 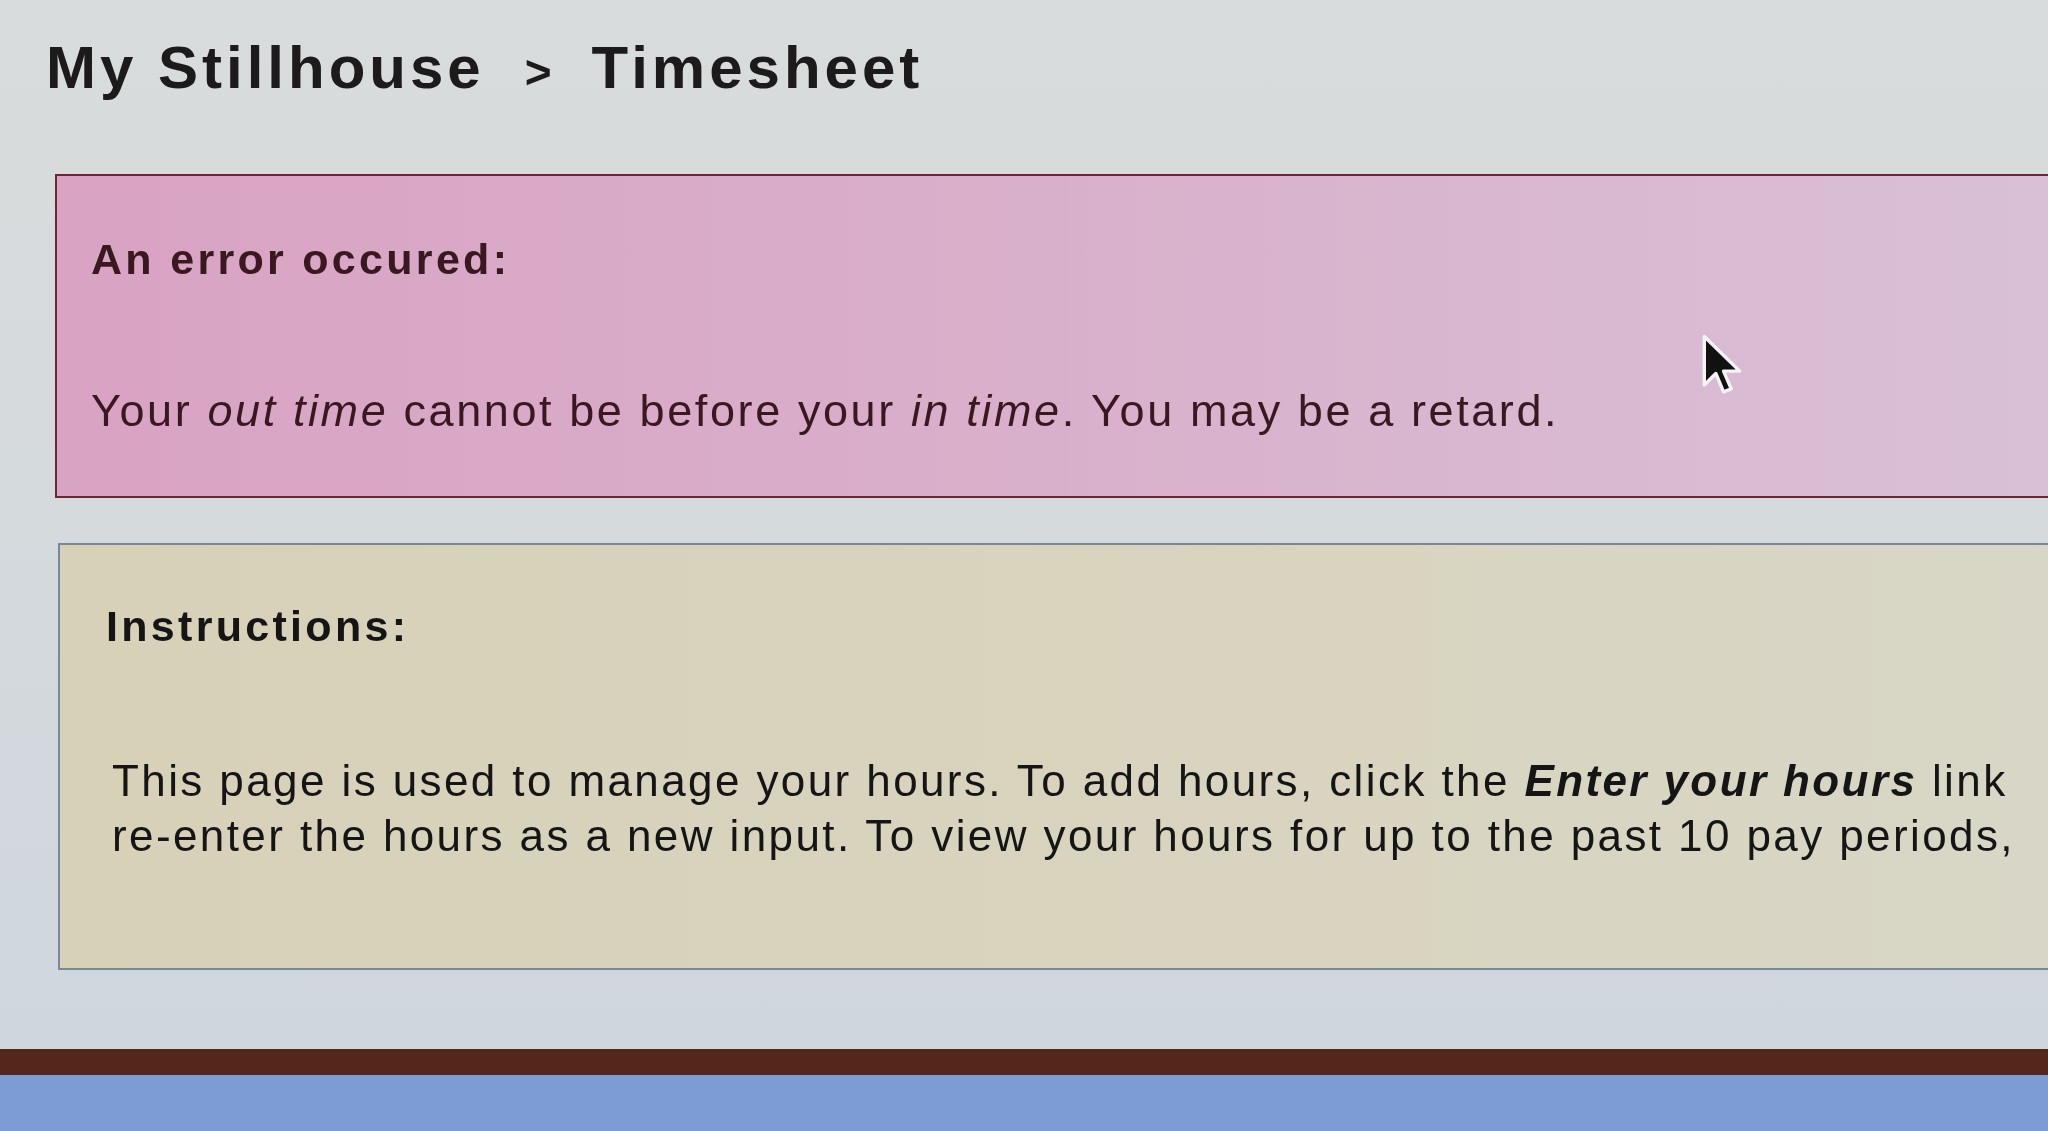 What do you see at coordinates (265, 68) in the screenshot?
I see `breadcrumb-link: My Stillhouse` at bounding box center [265, 68].